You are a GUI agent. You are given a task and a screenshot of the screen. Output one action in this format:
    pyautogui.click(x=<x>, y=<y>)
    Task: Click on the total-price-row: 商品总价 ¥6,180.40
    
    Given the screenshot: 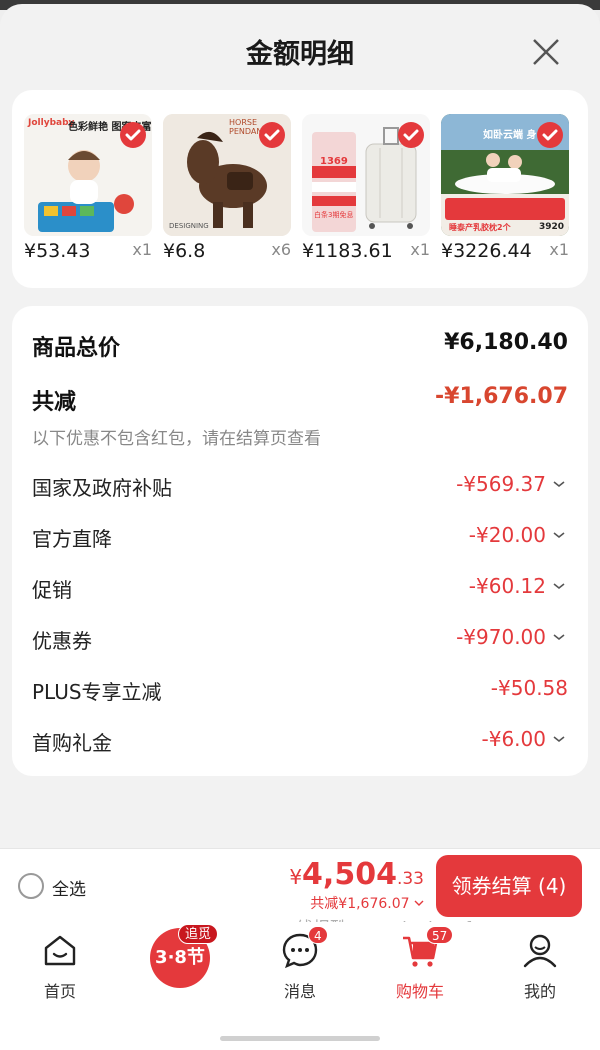 What is the action you would take?
    pyautogui.click(x=300, y=346)
    